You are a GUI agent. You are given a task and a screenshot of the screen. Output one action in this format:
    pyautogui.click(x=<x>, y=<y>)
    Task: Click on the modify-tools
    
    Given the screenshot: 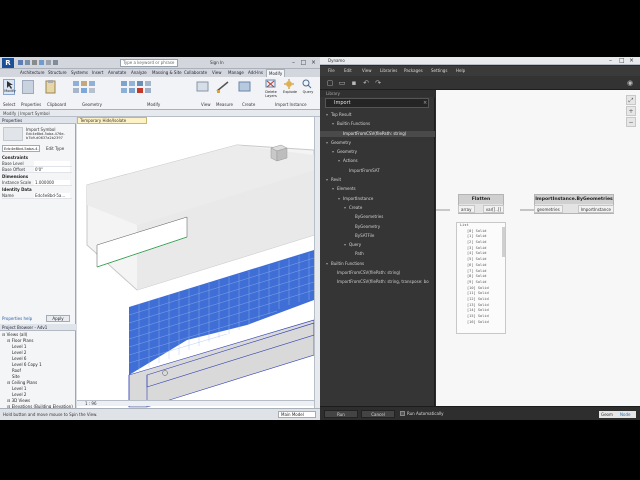 What is the action you would take?
    pyautogui.click(x=145, y=88)
    